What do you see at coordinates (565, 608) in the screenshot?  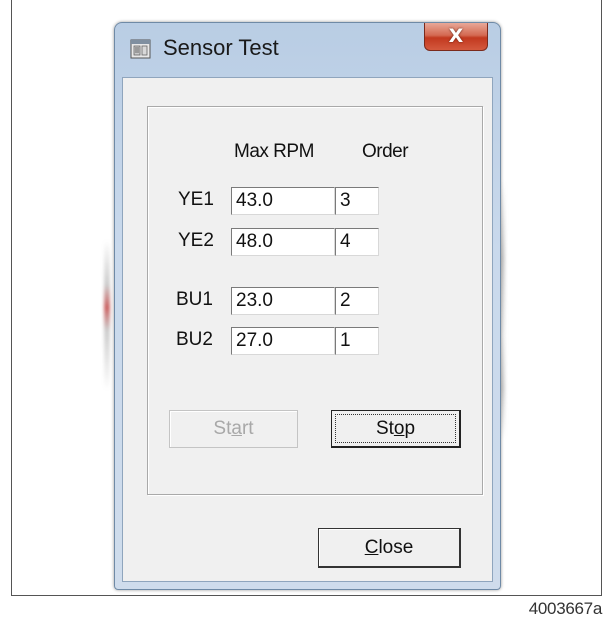 I see `figure-id: 4003667a` at bounding box center [565, 608].